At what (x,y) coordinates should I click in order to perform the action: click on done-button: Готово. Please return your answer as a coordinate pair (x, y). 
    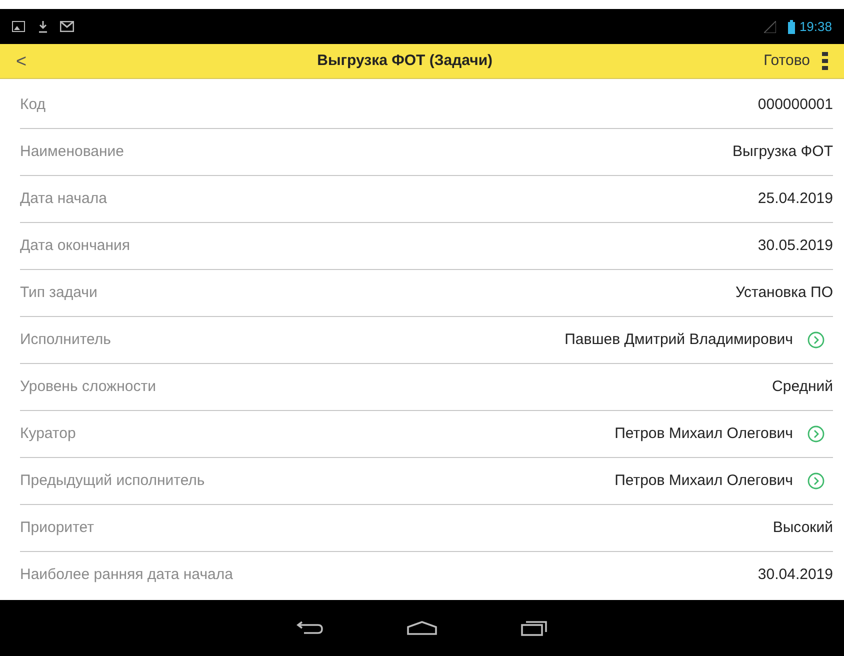
    Looking at the image, I should click on (787, 61).